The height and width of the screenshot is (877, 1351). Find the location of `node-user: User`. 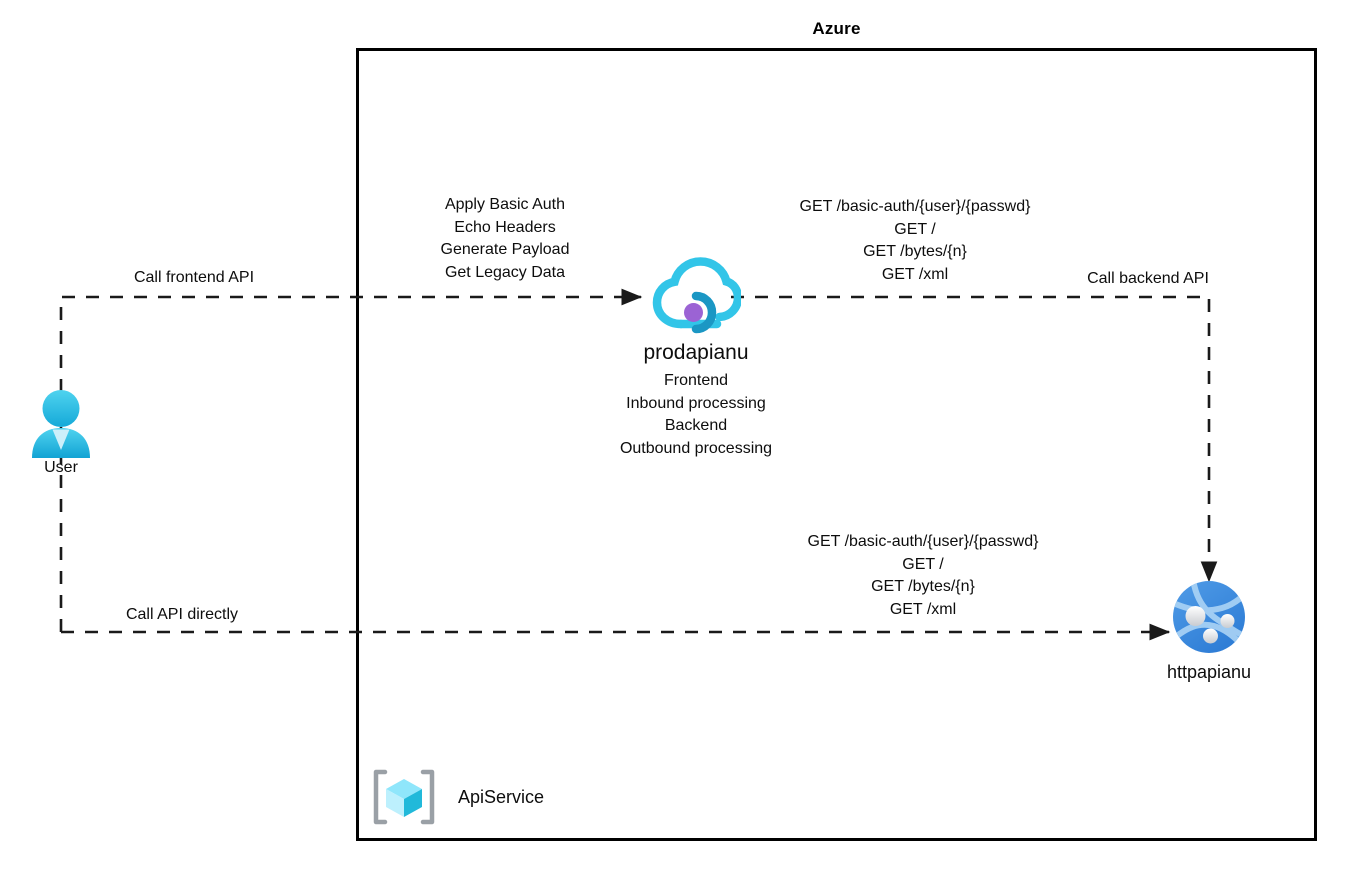

node-user: User is located at coordinates (61, 433).